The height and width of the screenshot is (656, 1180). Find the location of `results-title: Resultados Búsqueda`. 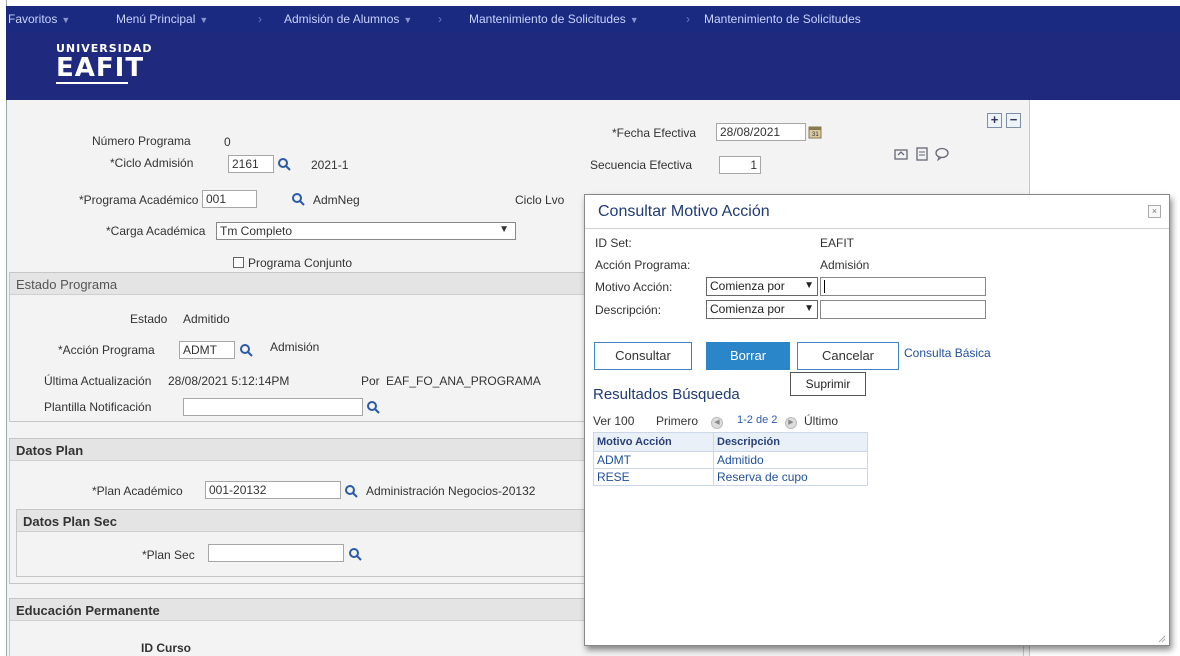

results-title: Resultados Búsqueda is located at coordinates (666, 394).